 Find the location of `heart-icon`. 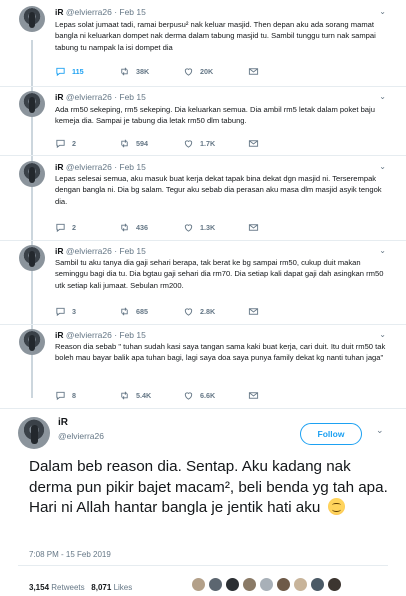

heart-icon is located at coordinates (188, 144).